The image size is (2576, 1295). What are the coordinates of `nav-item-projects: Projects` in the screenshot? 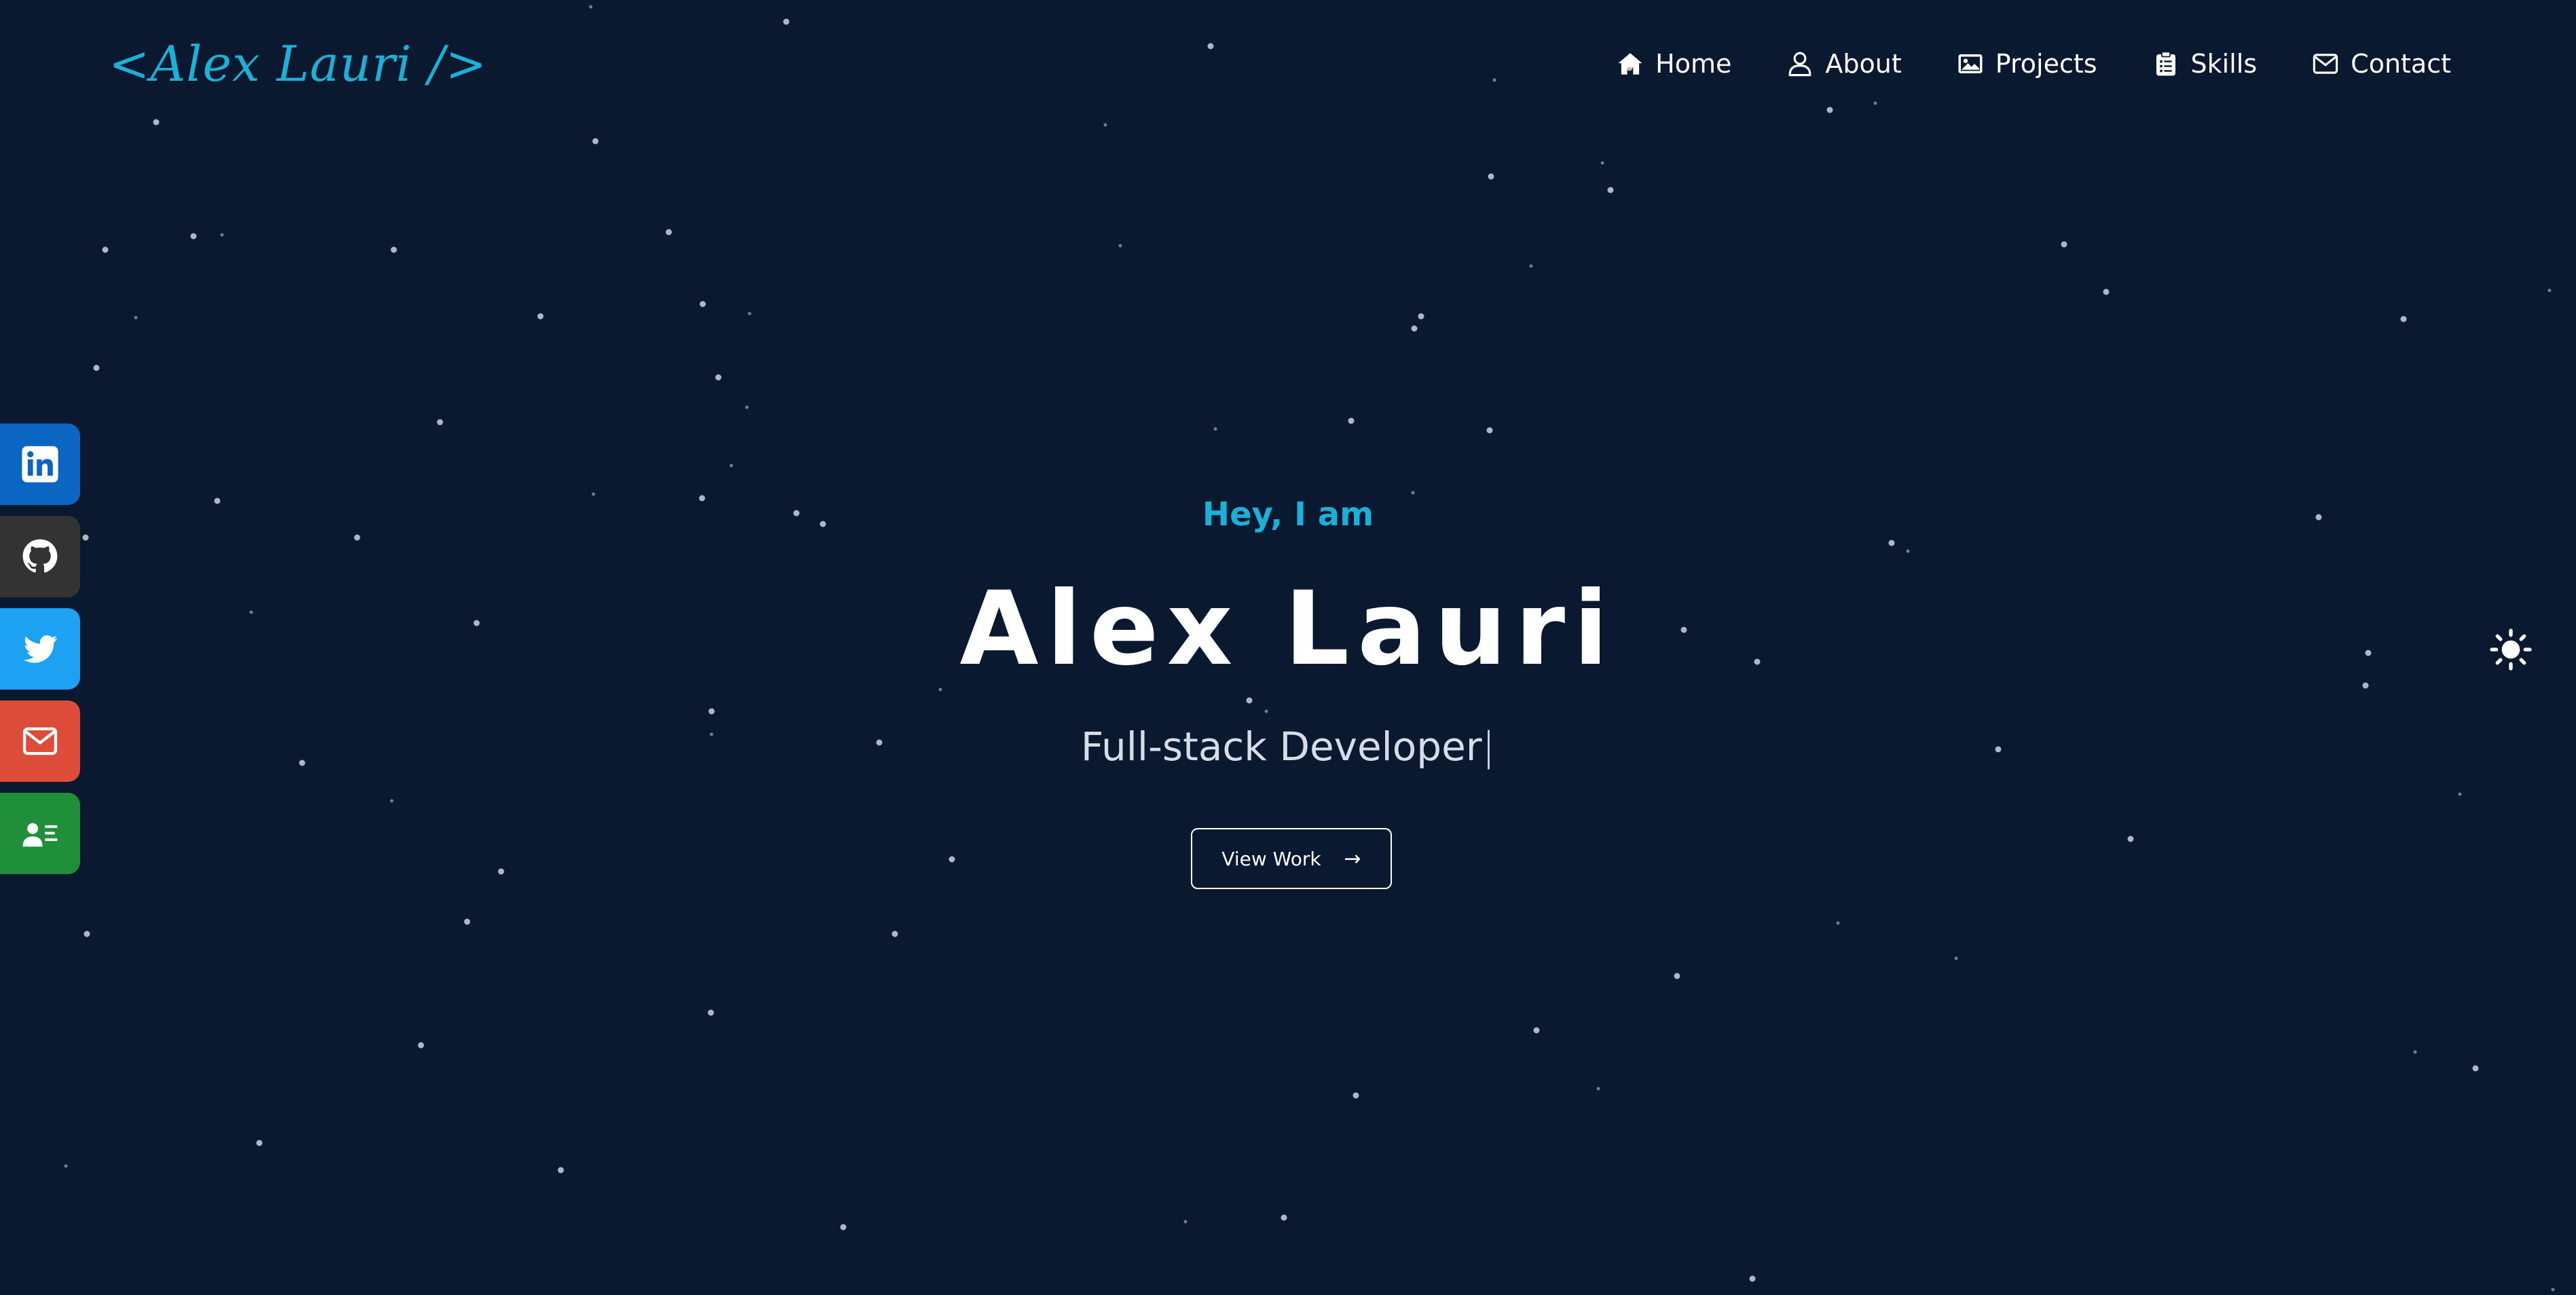 It's located at (2027, 64).